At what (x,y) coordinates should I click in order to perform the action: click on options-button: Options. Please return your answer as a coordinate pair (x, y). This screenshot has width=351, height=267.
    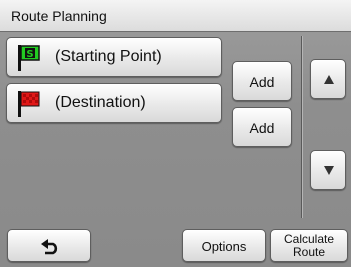
    Looking at the image, I should click on (224, 245).